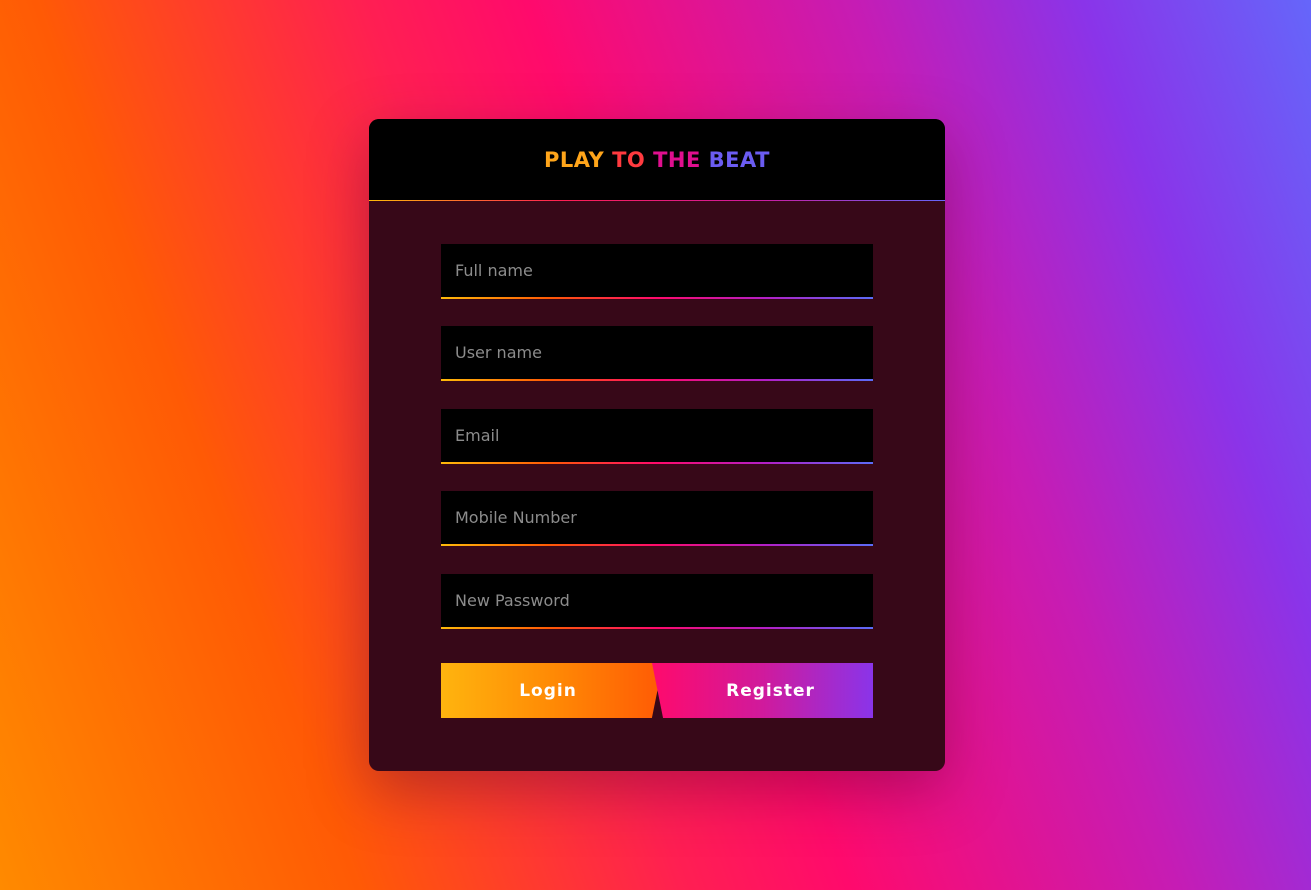 The image size is (1311, 890). I want to click on full-name-field-container, so click(657, 271).